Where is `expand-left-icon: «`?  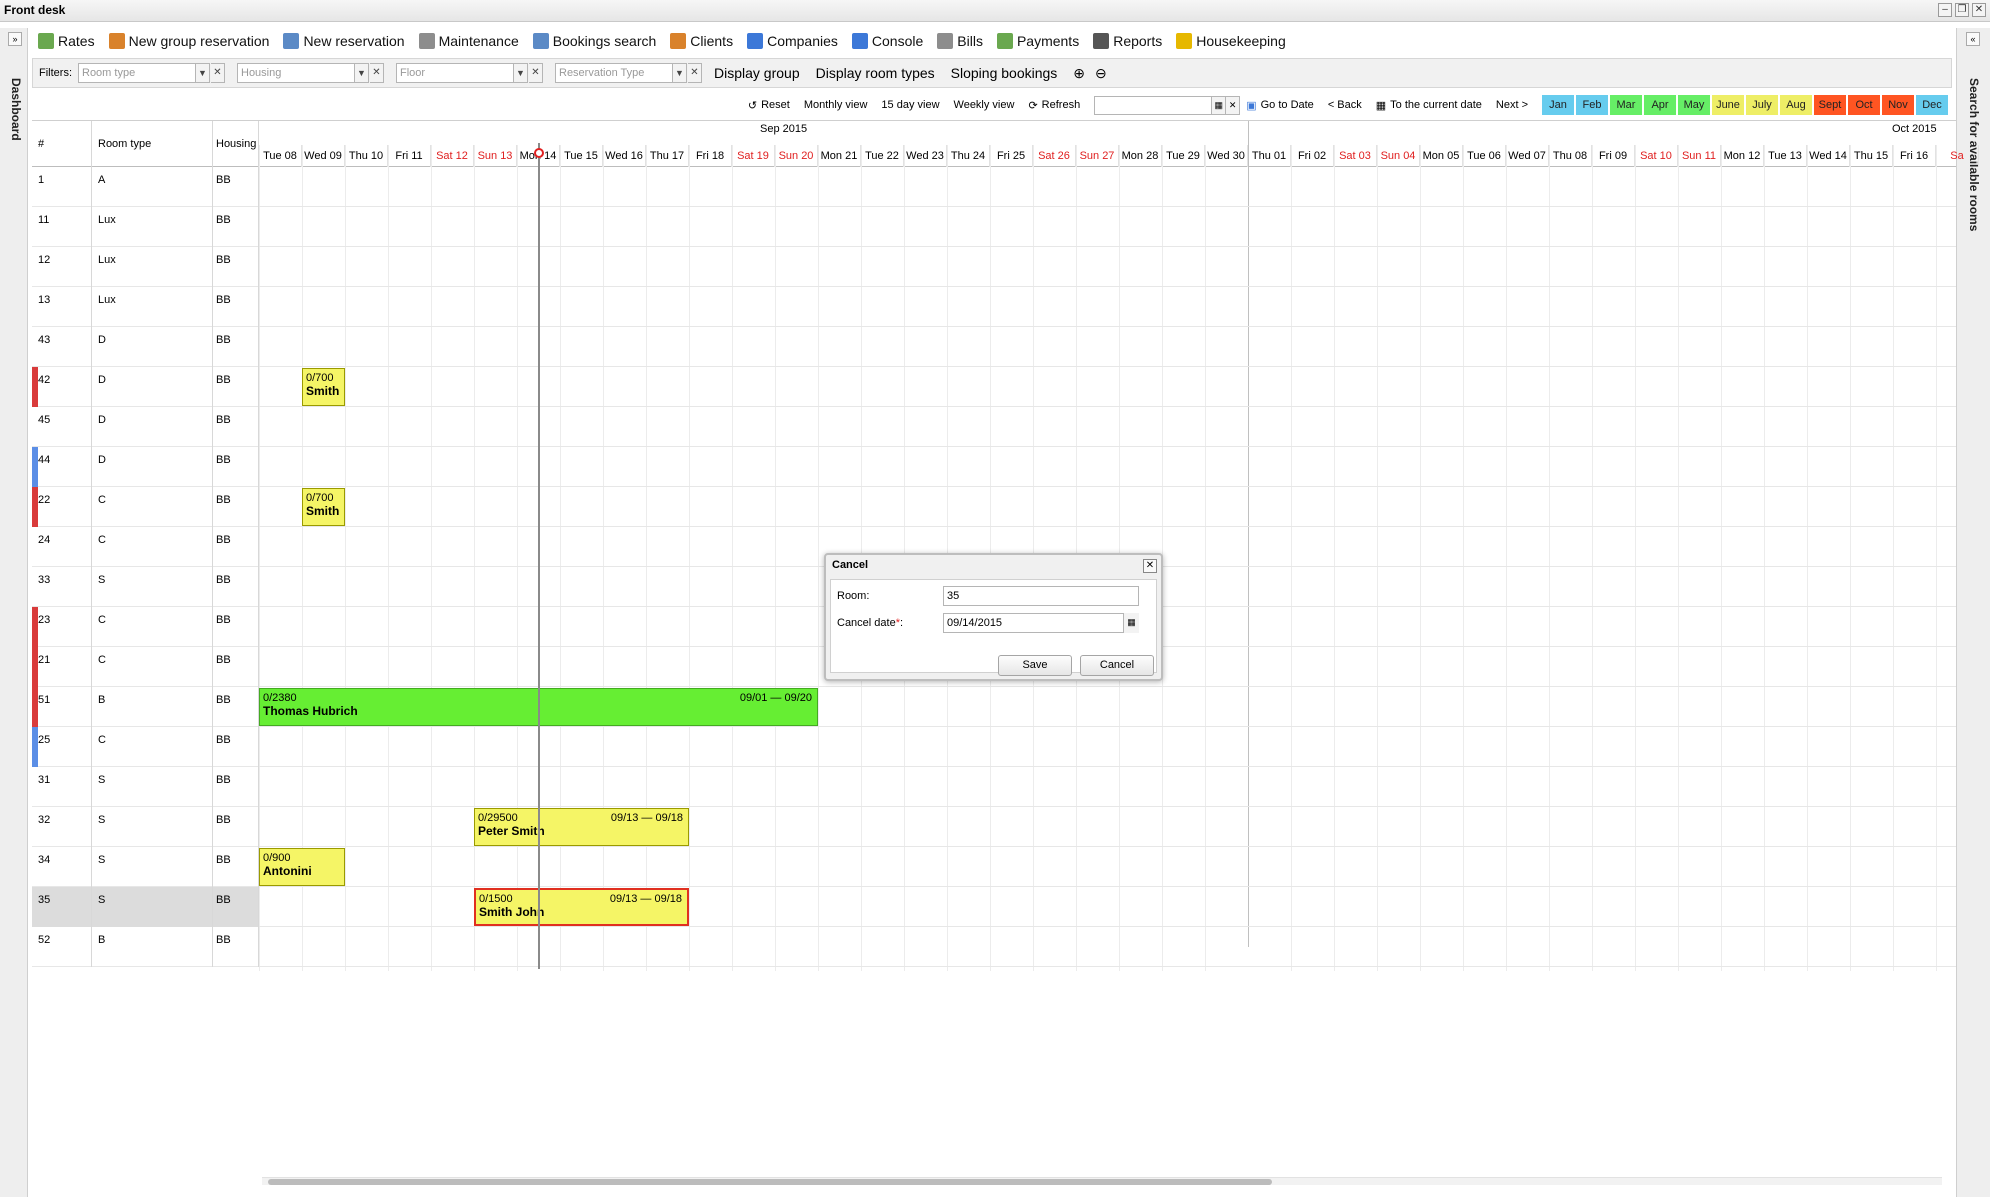 expand-left-icon: « is located at coordinates (1973, 39).